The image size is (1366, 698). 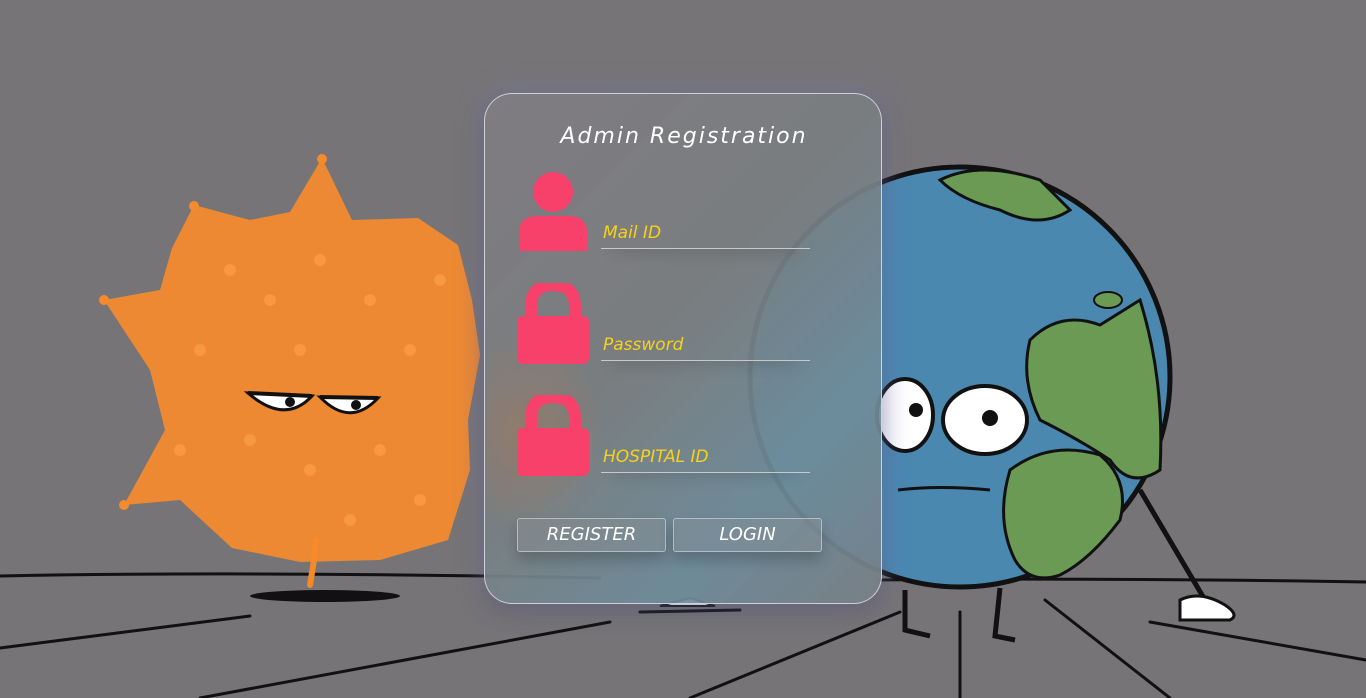 I want to click on login-button: LOGIN, so click(x=747, y=535).